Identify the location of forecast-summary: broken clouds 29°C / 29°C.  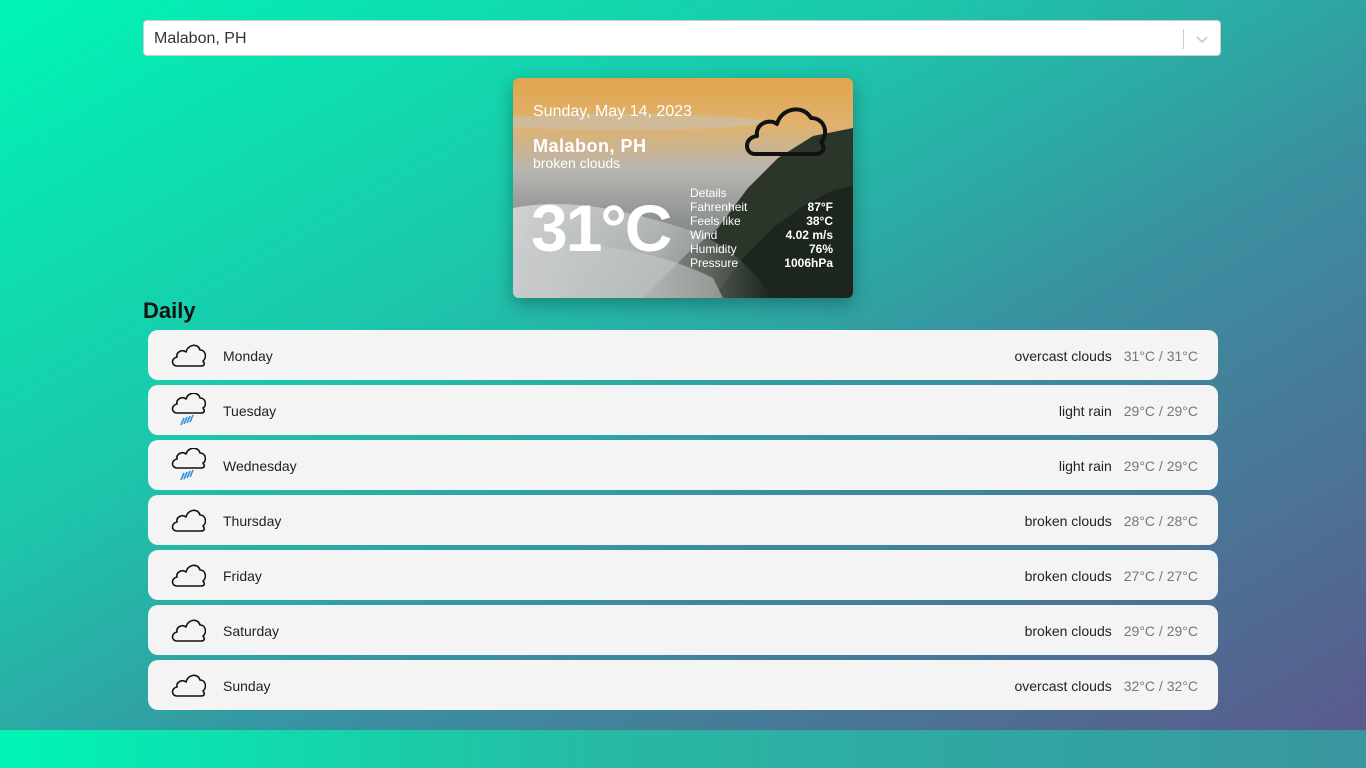
(1111, 631).